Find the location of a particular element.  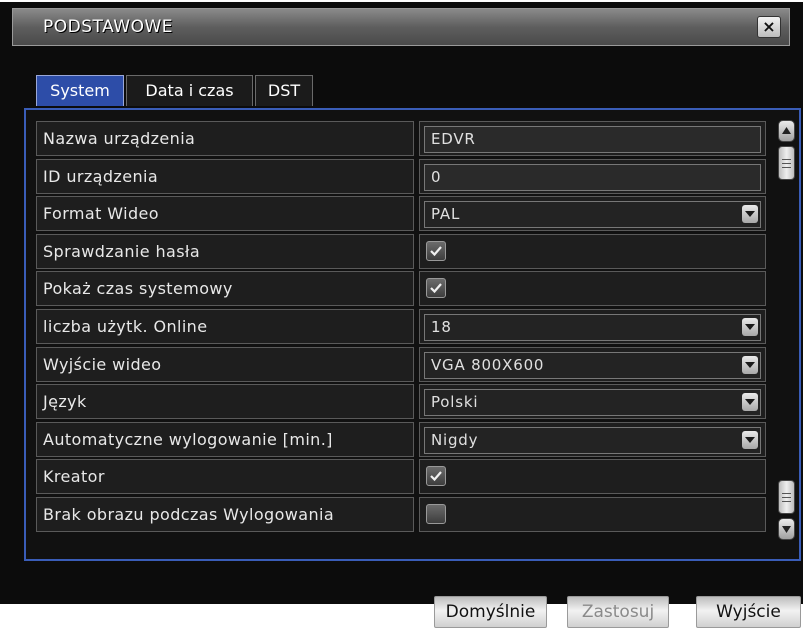

settings-row: Kreator is located at coordinates (401, 478).